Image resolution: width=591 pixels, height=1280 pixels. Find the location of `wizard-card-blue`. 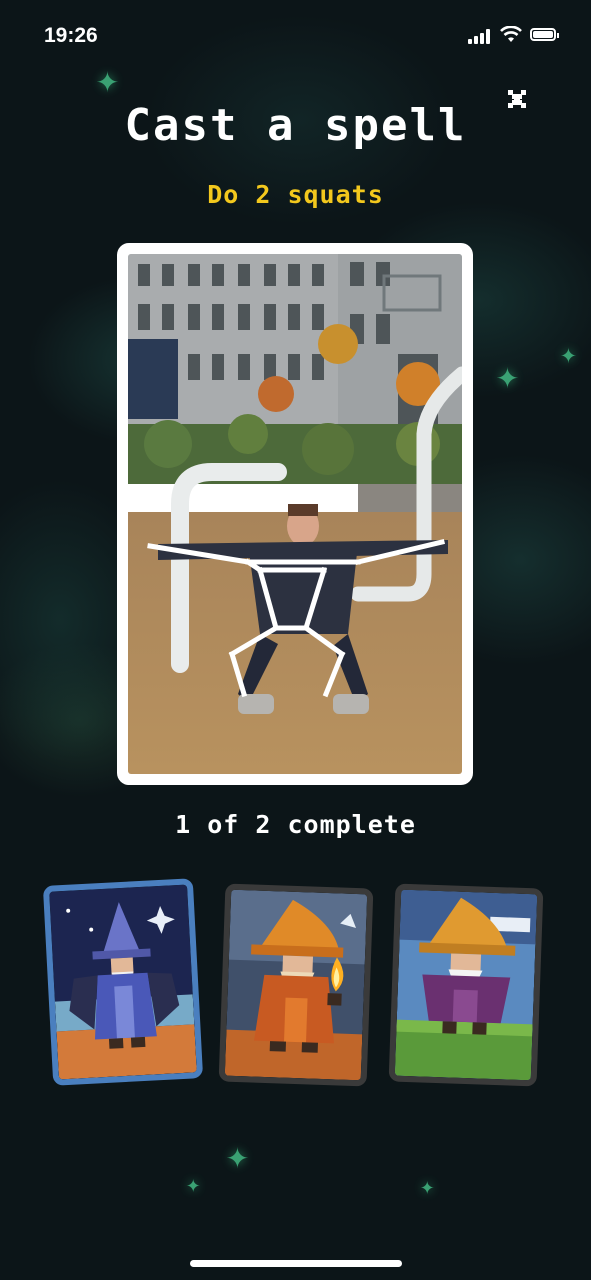

wizard-card-blue is located at coordinates (123, 982).